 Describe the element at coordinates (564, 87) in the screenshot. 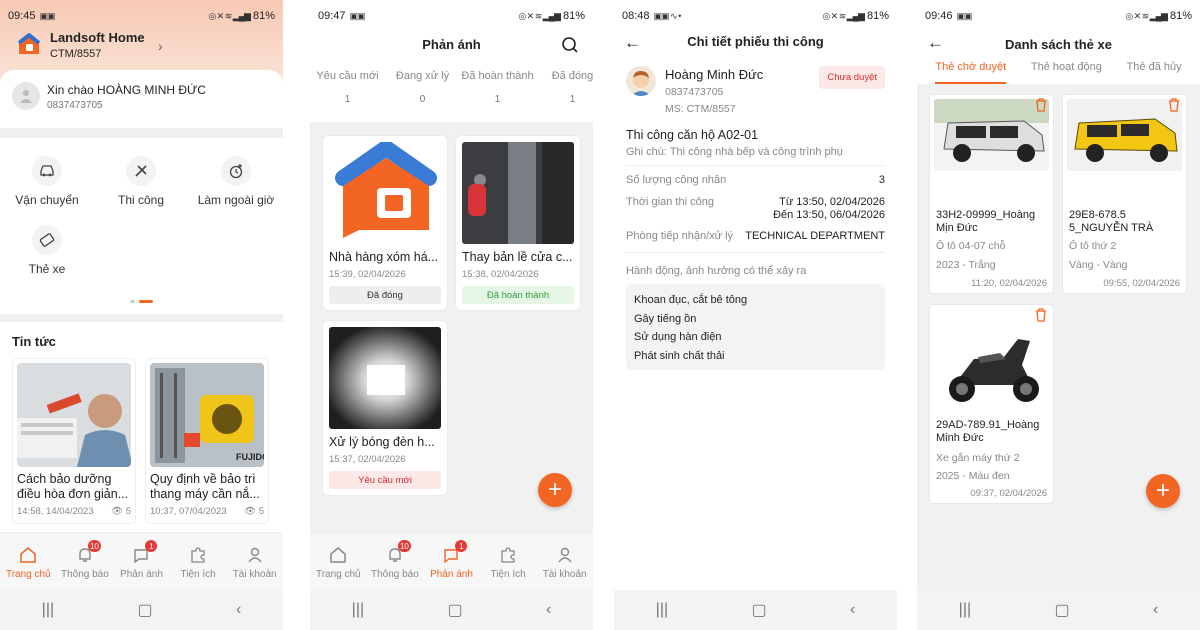

I see `tab-closed: Đã đóng 1` at that location.